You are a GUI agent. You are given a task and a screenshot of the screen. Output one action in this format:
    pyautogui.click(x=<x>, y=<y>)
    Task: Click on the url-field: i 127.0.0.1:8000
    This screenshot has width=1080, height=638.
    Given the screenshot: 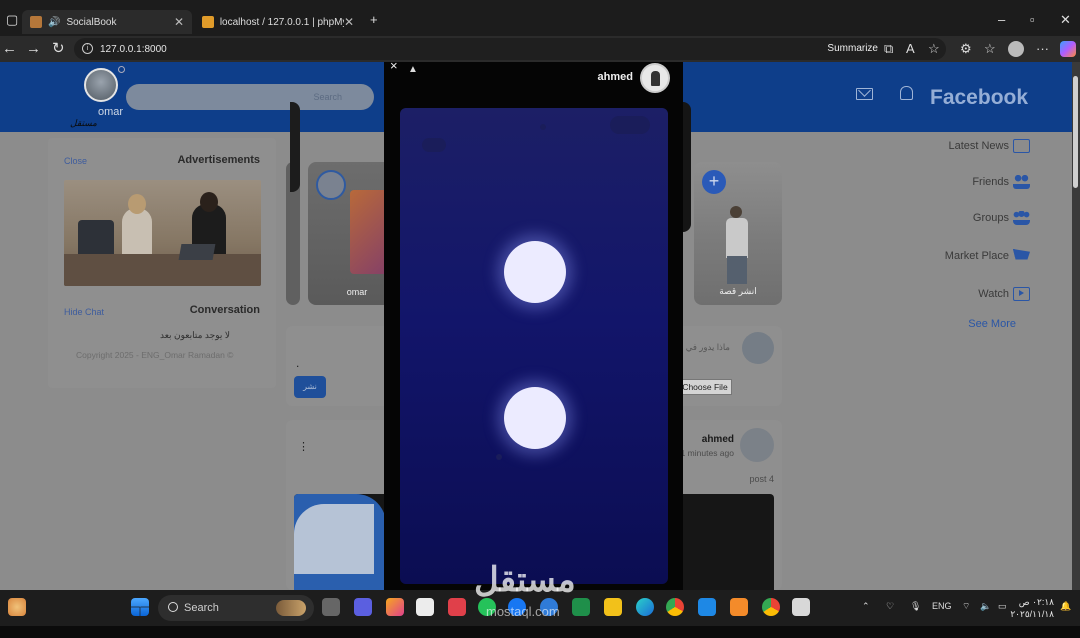 What is the action you would take?
    pyautogui.click(x=510, y=49)
    